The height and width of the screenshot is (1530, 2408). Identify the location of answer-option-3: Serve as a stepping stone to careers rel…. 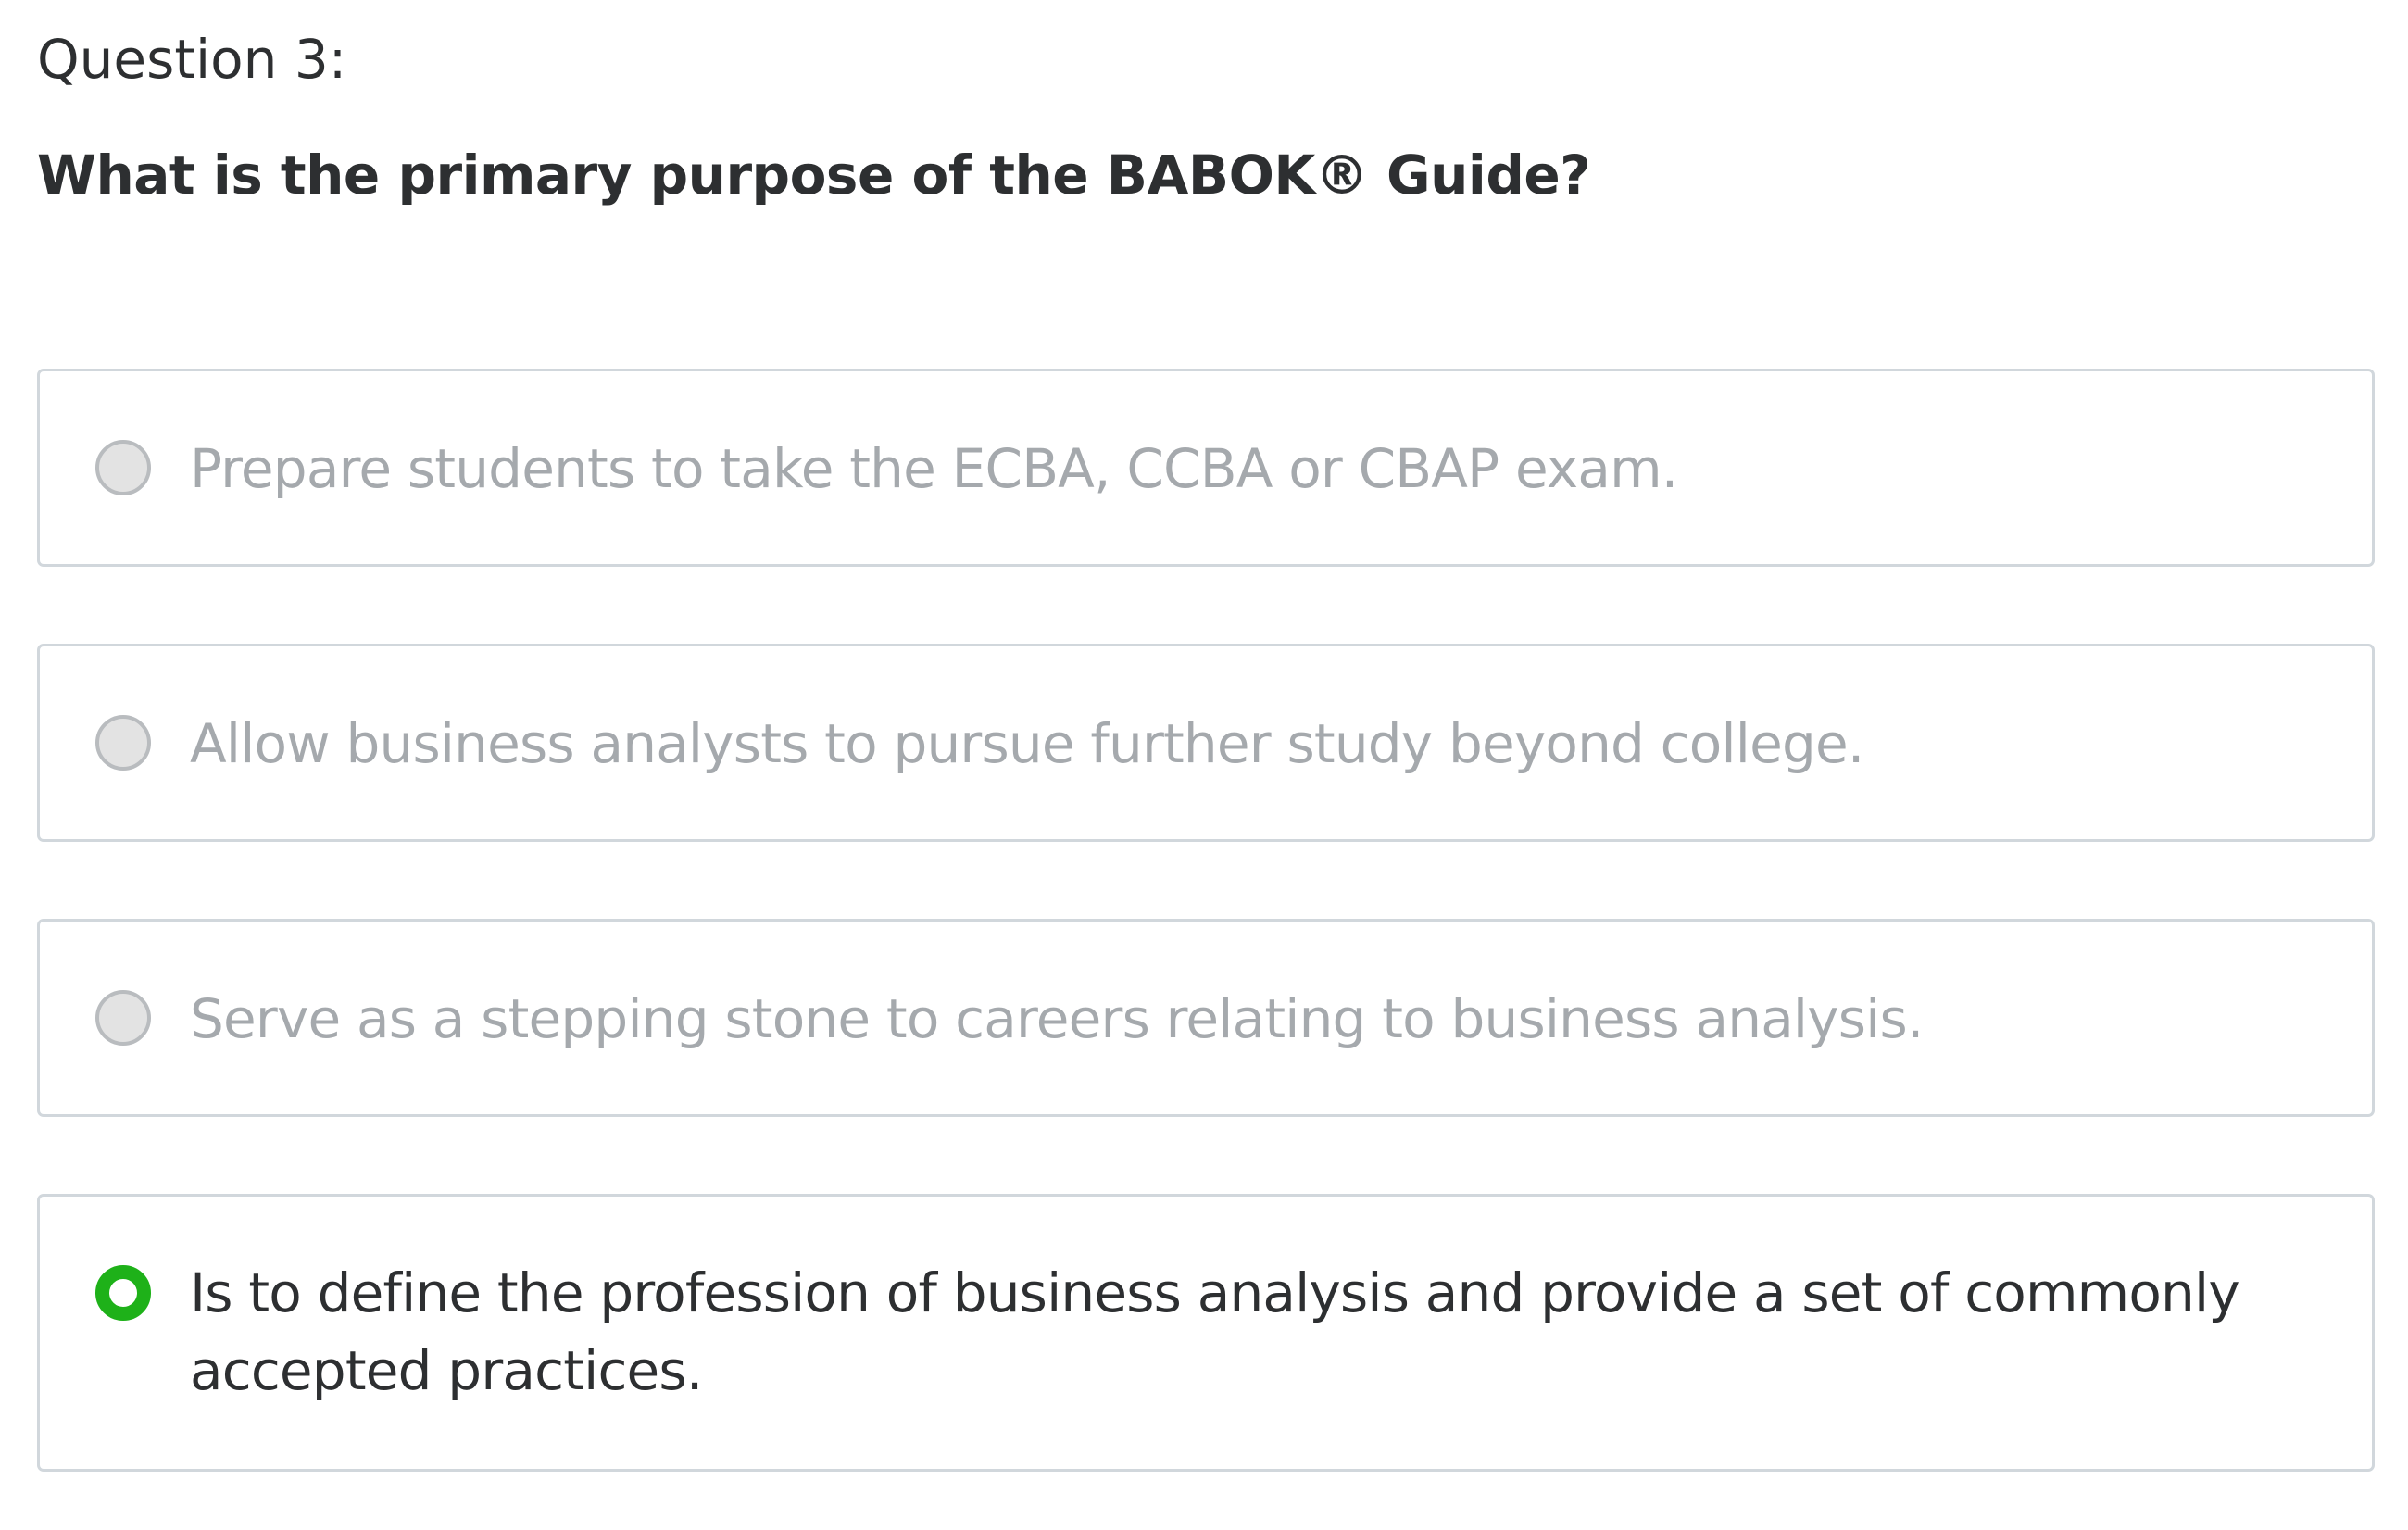
(1206, 1018).